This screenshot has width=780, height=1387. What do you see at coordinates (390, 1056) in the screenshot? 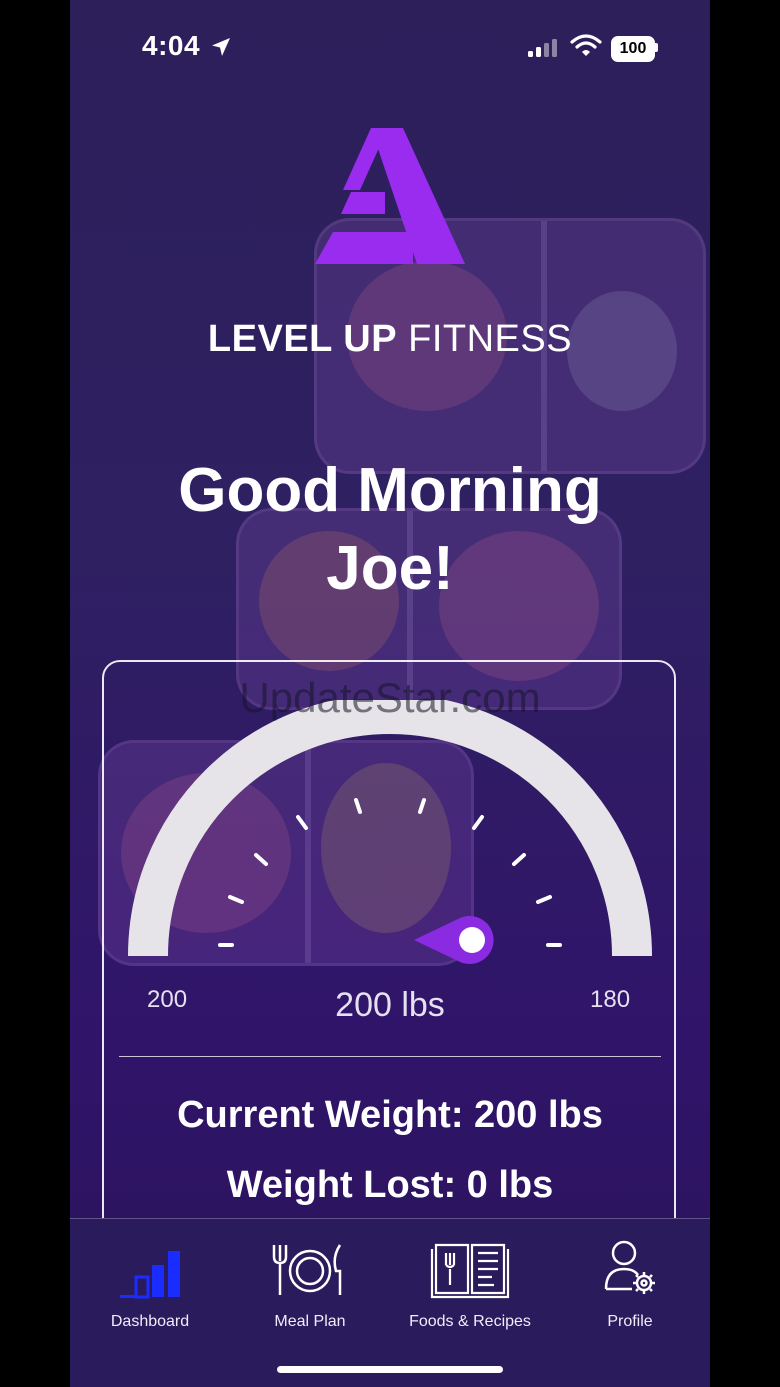
I see `card-divider` at bounding box center [390, 1056].